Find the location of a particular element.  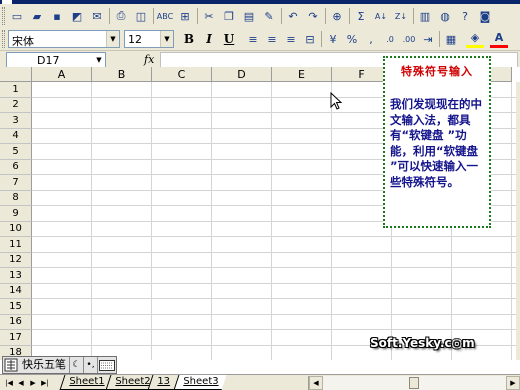

sort-descending-icon: Z↓ is located at coordinates (401, 16).